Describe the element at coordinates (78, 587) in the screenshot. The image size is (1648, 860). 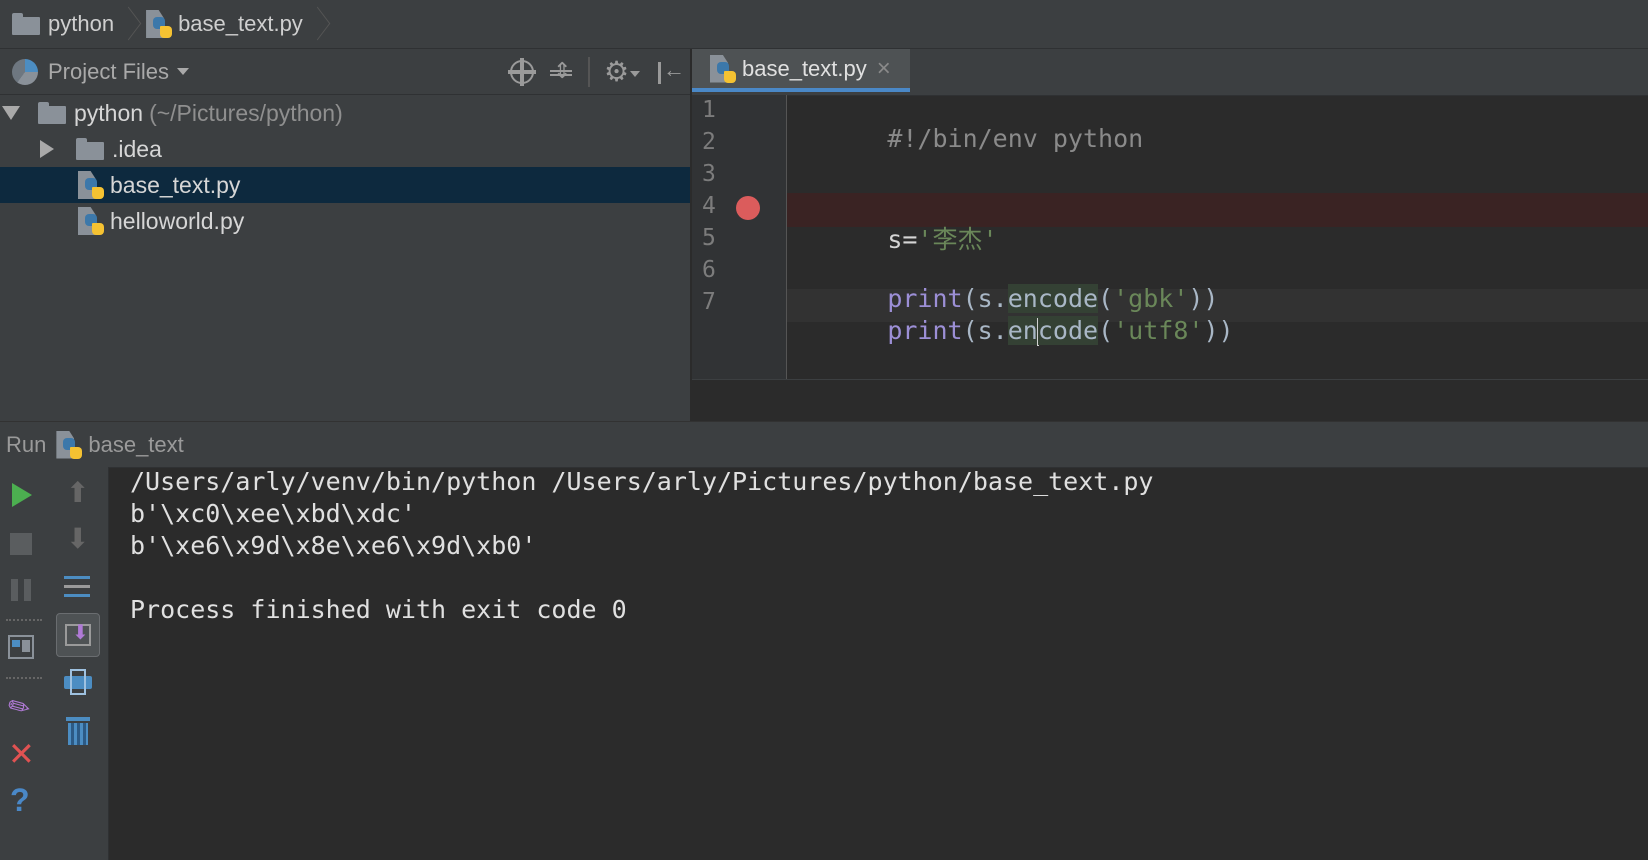
I see `soft-wrap-icon` at that location.